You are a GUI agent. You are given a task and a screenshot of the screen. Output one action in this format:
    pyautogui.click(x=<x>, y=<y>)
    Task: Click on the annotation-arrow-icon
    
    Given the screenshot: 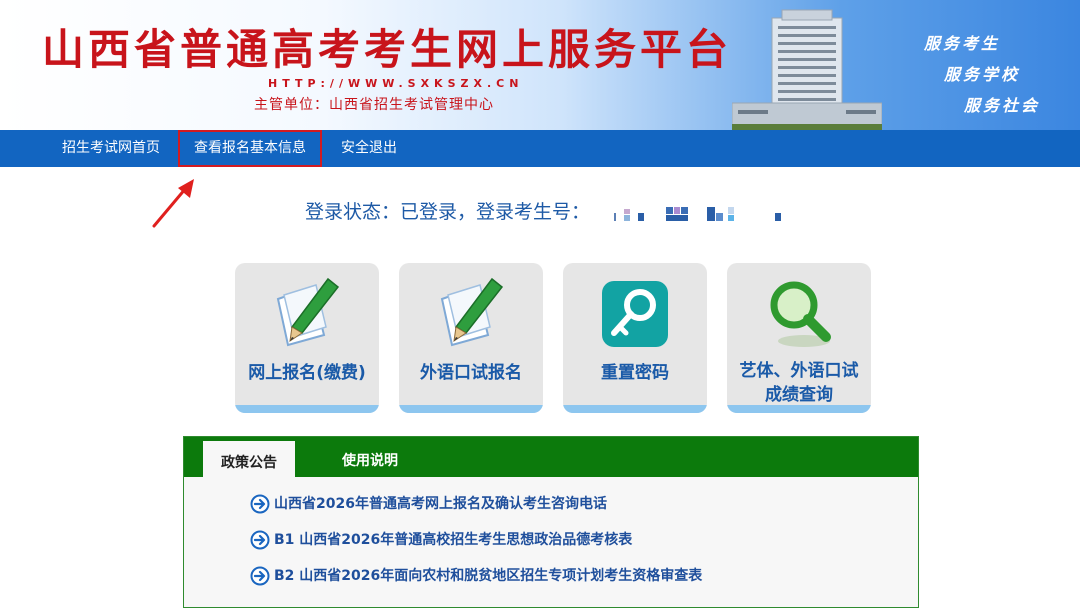 What is the action you would take?
    pyautogui.click(x=173, y=203)
    